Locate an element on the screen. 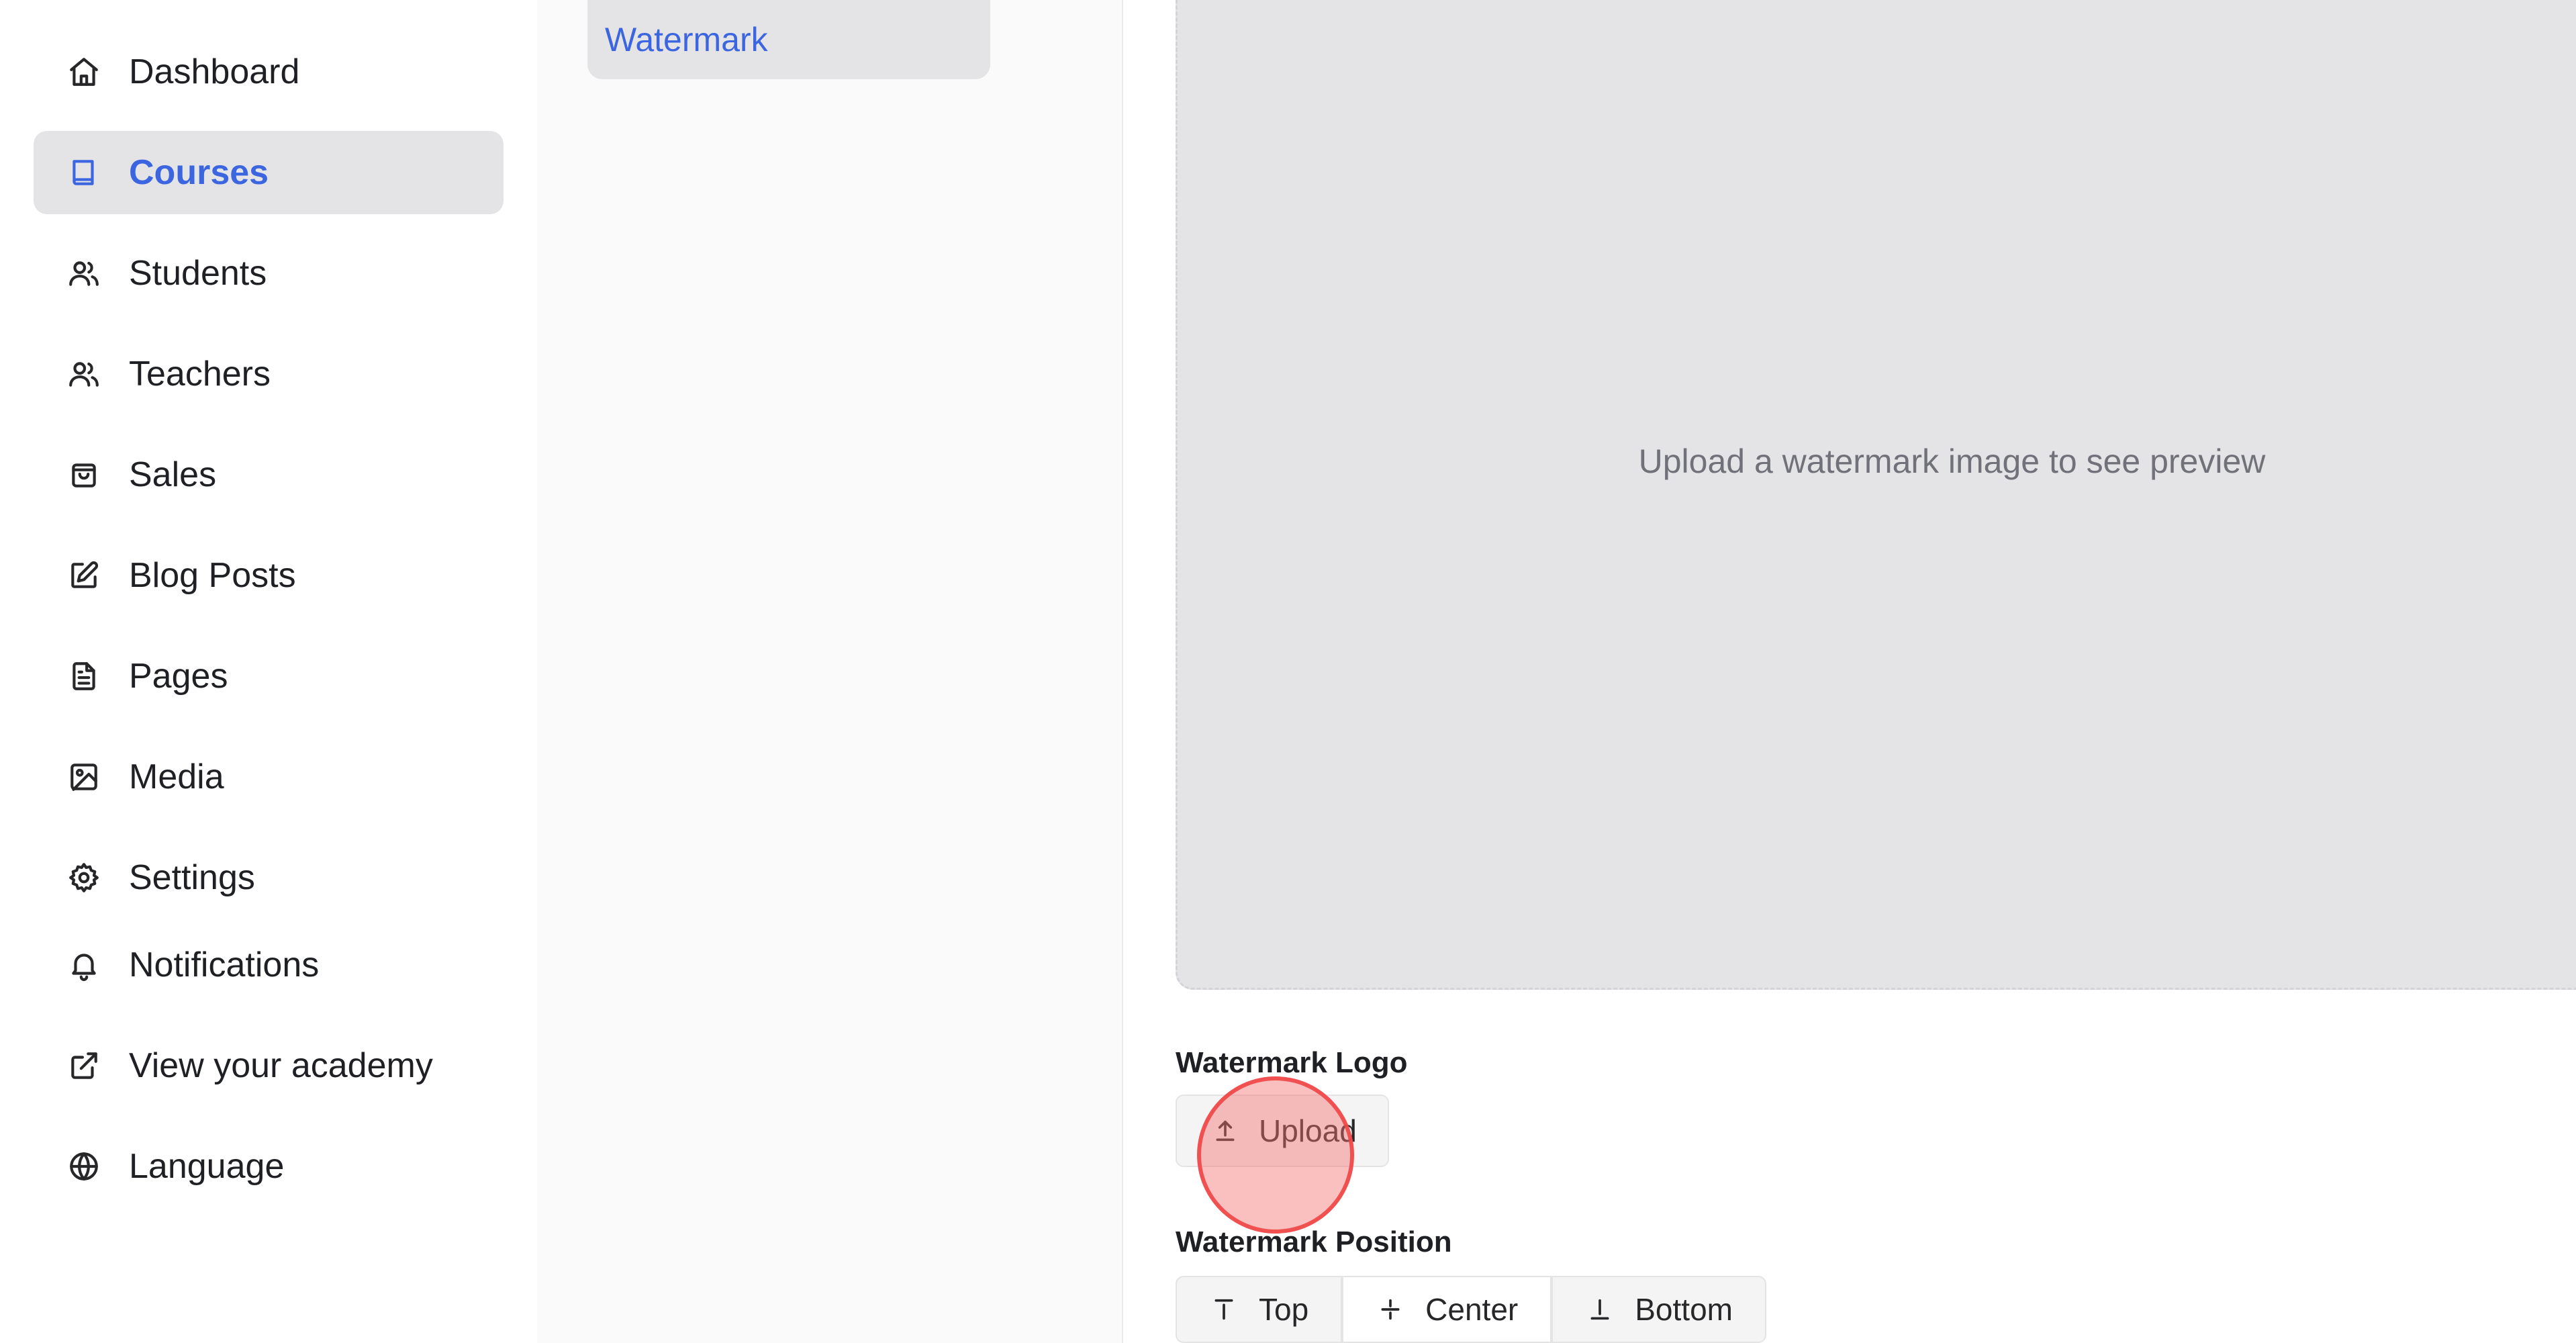  sidebar-item-settings: Settings is located at coordinates (269, 877).